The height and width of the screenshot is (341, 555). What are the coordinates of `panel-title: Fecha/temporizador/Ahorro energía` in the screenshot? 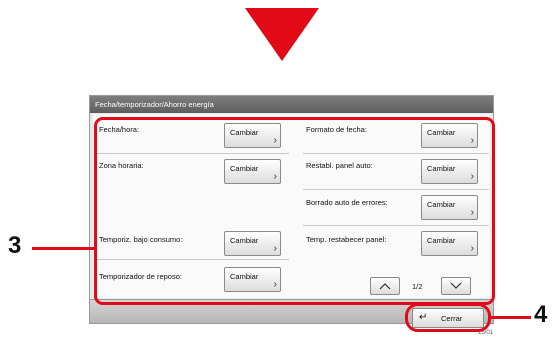 It's located at (291, 104).